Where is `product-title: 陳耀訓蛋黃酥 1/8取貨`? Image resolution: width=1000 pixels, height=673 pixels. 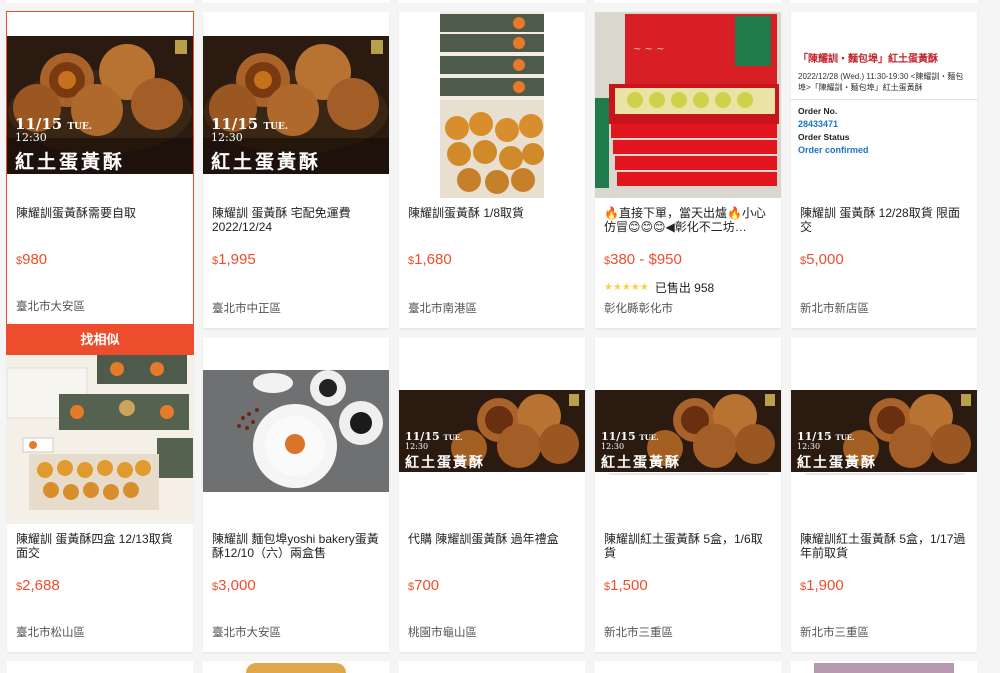 product-title: 陳耀訓蛋黃酥 1/8取貨 is located at coordinates (466, 213).